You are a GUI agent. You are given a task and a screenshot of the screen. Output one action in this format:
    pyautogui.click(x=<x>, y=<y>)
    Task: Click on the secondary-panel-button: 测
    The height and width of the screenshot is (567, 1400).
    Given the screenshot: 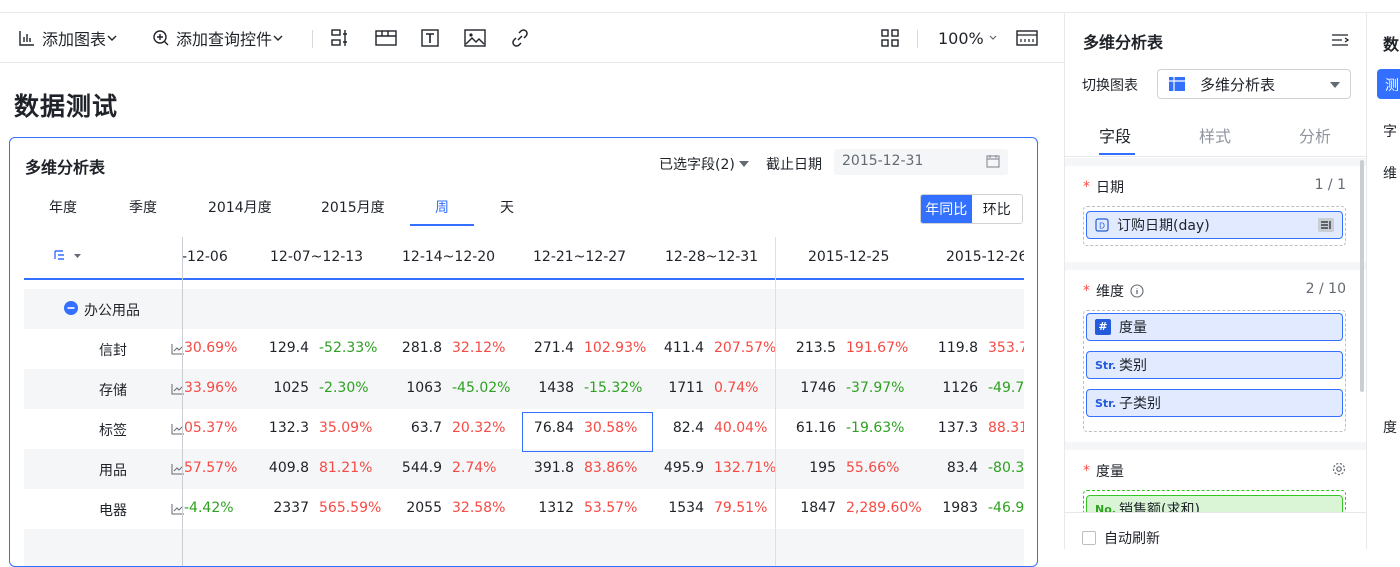 What is the action you would take?
    pyautogui.click(x=1388, y=84)
    